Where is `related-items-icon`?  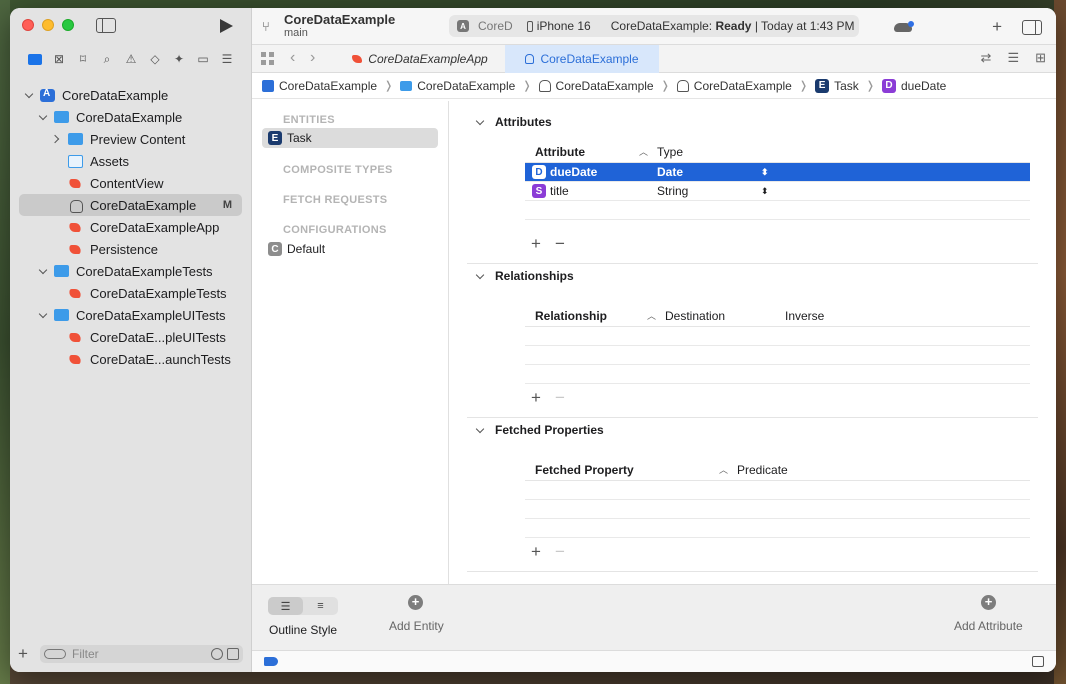 related-items-icon is located at coordinates (267, 58).